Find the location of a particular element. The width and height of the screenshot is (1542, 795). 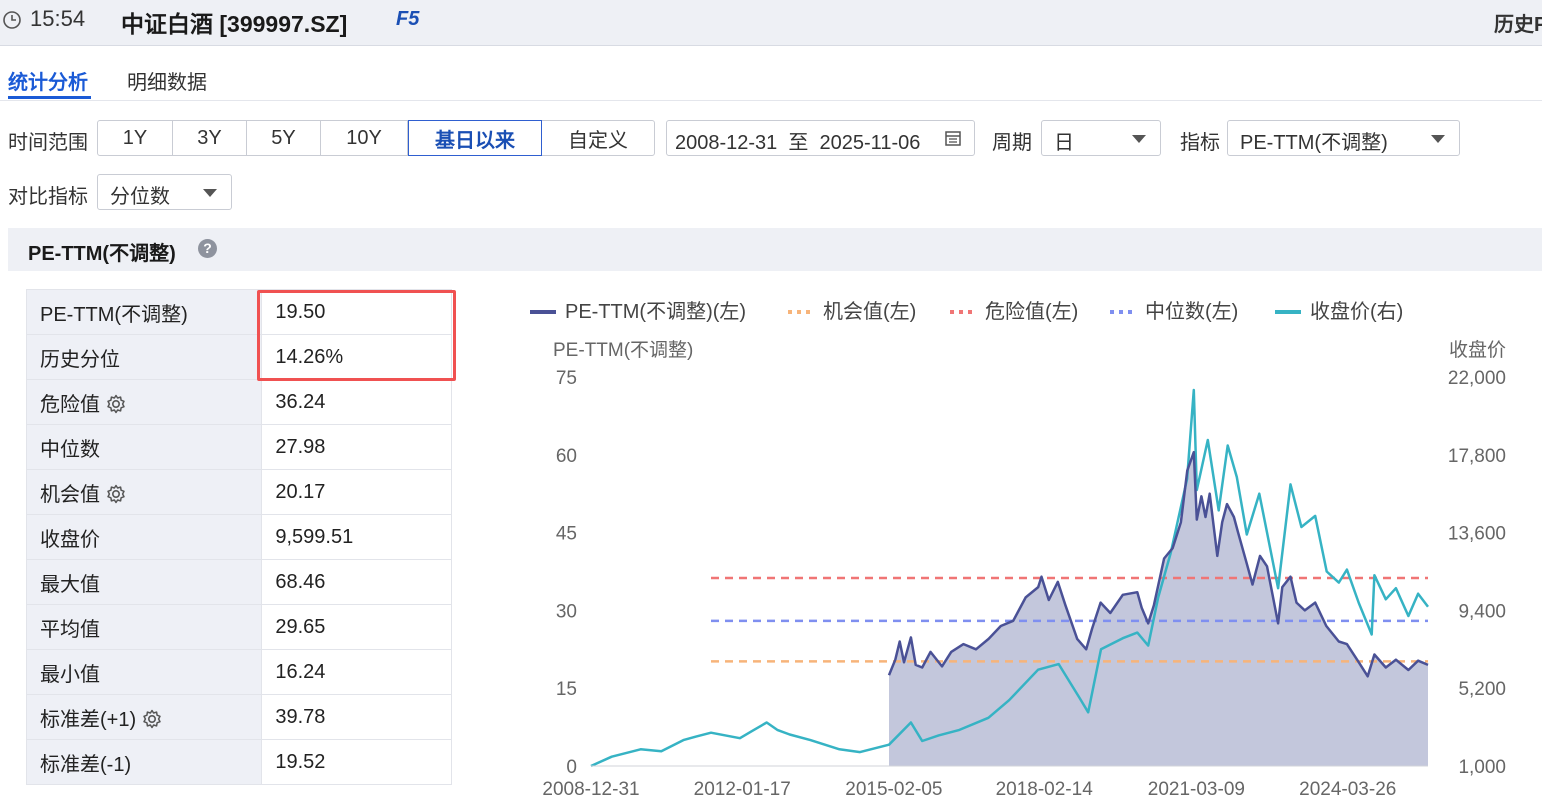

title-bar: 15:54 中证白酒 [399997.SZ] F5 历史P is located at coordinates (771, 23).